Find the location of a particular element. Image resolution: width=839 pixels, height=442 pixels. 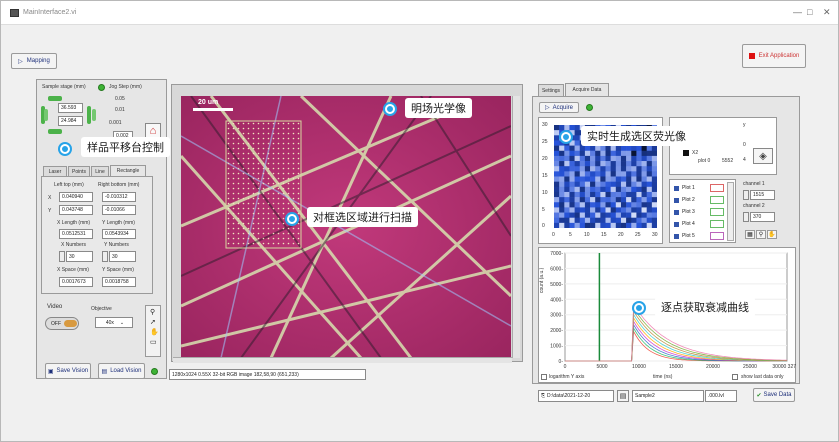

tab-rectangle: Rectangle is located at coordinates (128, 170).